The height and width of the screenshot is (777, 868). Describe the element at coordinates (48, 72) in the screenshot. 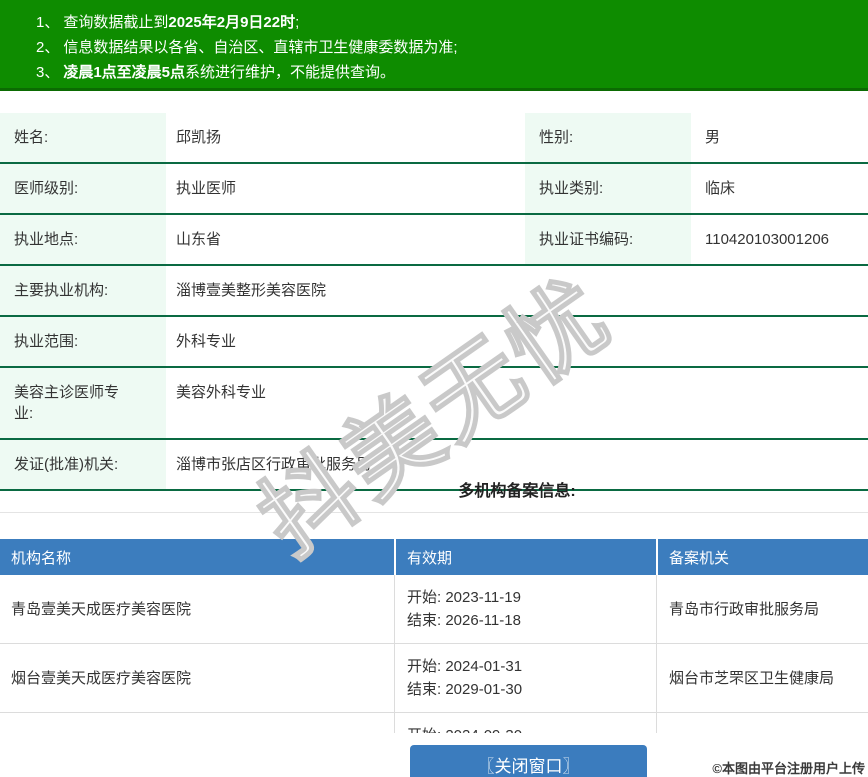

I see `notice-number: 3、` at that location.